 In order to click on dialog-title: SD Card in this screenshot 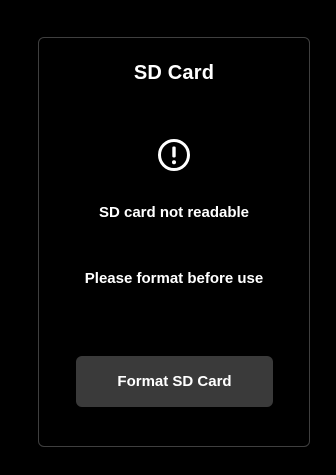, I will do `click(174, 73)`.